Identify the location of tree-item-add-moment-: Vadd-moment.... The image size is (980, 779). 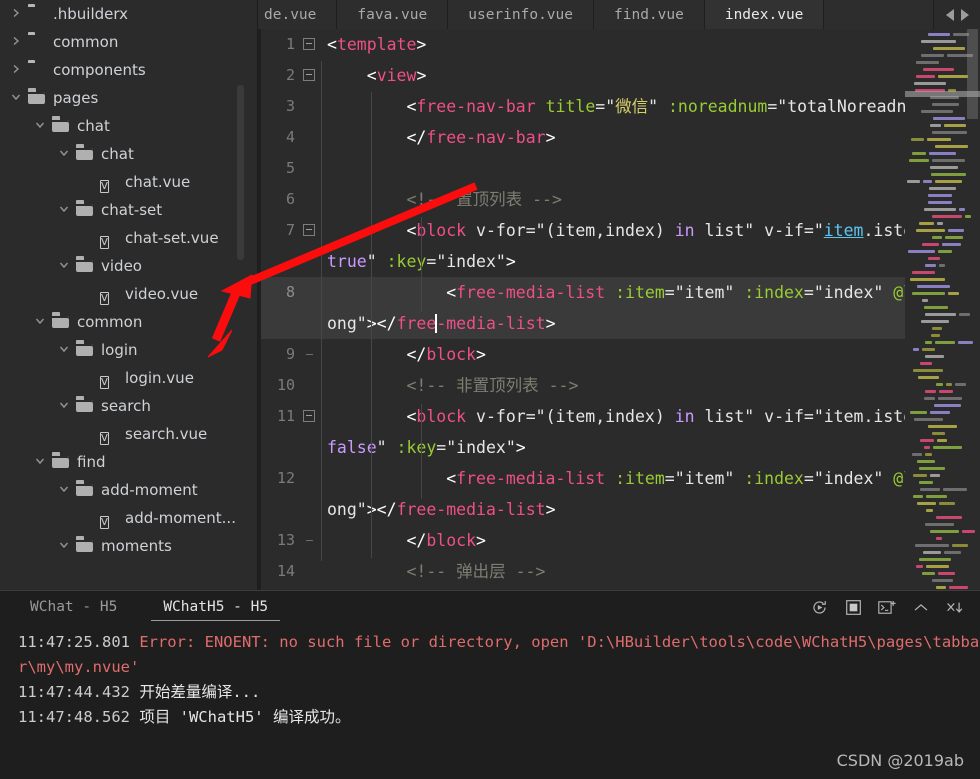
(129, 518).